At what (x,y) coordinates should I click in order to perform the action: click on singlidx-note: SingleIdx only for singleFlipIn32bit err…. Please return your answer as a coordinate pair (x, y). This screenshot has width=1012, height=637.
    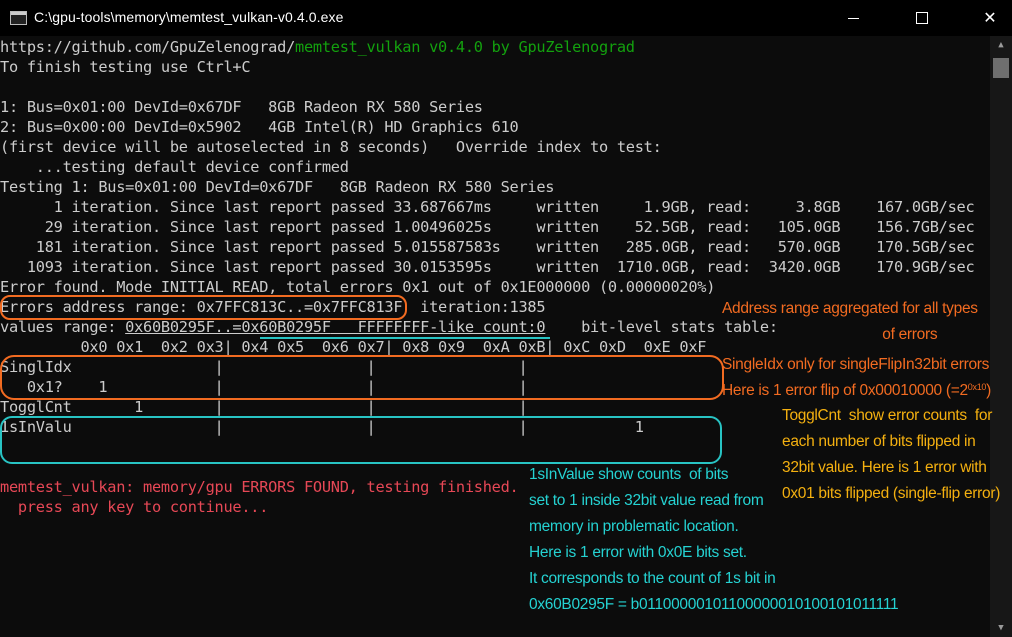
    Looking at the image, I should click on (856, 364).